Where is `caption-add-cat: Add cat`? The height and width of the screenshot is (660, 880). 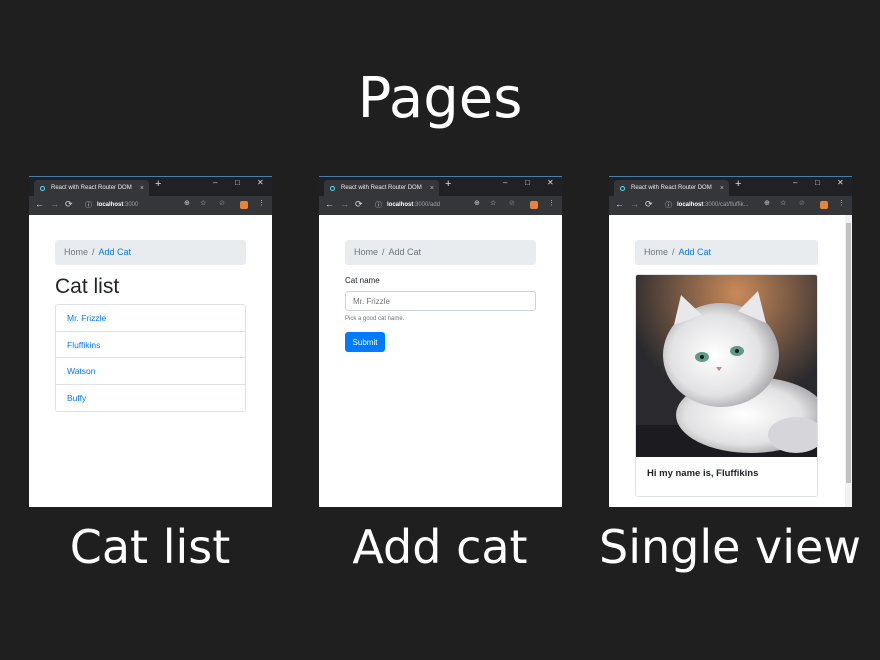
caption-add-cat: Add cat is located at coordinates (440, 547).